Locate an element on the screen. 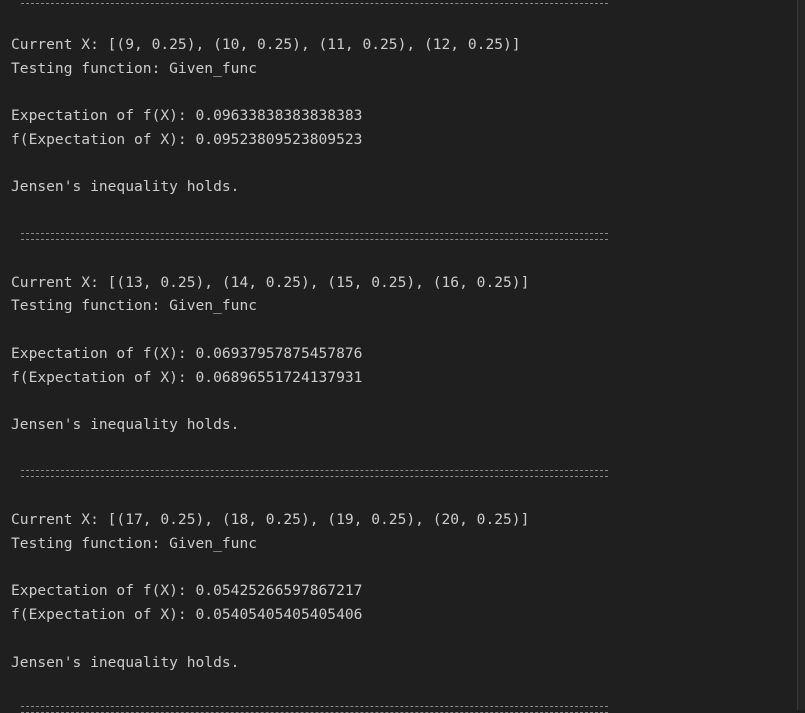  scrollbar-track is located at coordinates (801, 355).